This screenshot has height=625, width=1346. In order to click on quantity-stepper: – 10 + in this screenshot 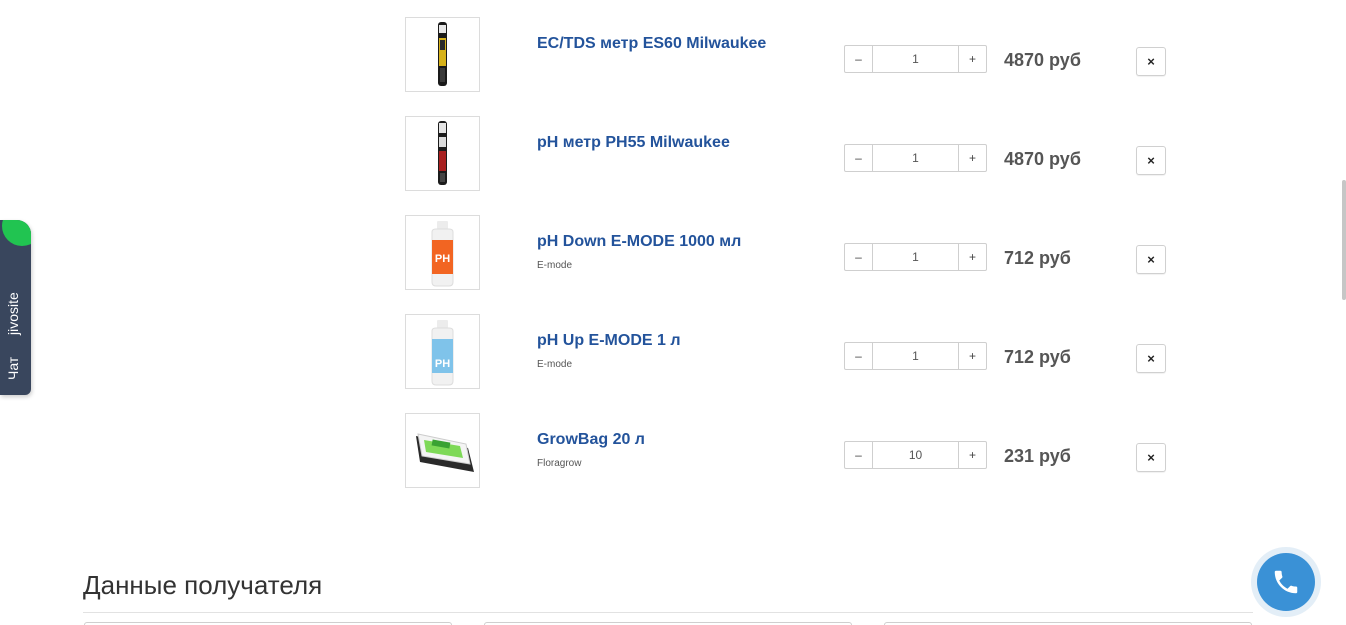, I will do `click(915, 455)`.